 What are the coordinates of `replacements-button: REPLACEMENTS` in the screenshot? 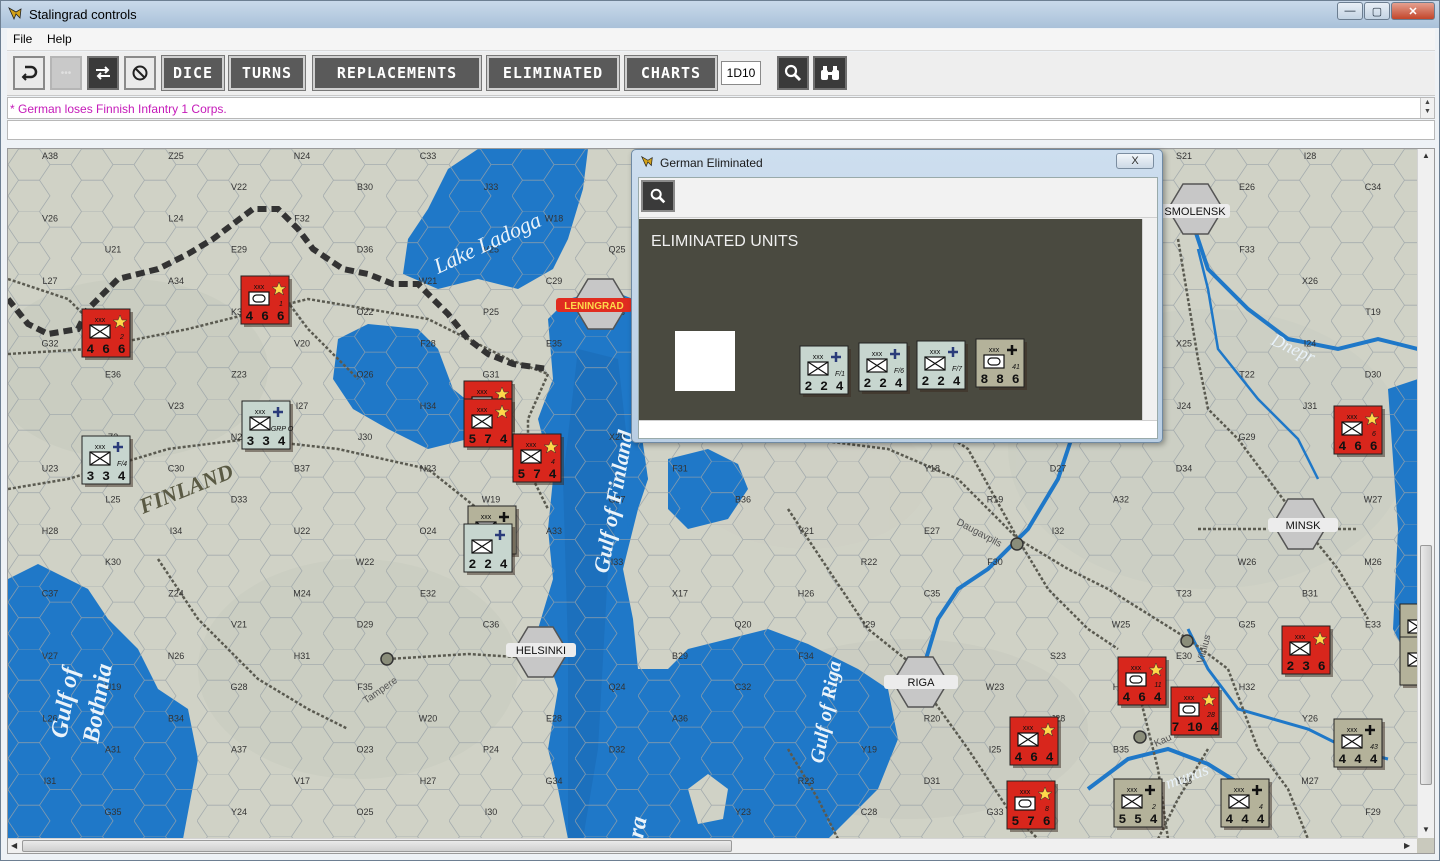 It's located at (397, 73).